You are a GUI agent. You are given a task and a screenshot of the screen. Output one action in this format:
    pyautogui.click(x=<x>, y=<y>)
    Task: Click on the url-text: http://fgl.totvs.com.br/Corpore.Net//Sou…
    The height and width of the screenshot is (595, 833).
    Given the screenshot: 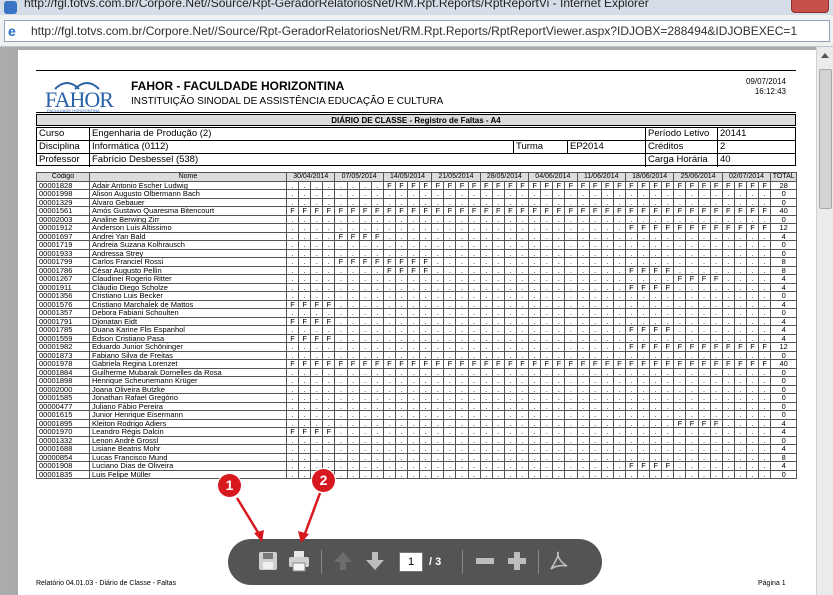 What is the action you would take?
    pyautogui.click(x=414, y=31)
    